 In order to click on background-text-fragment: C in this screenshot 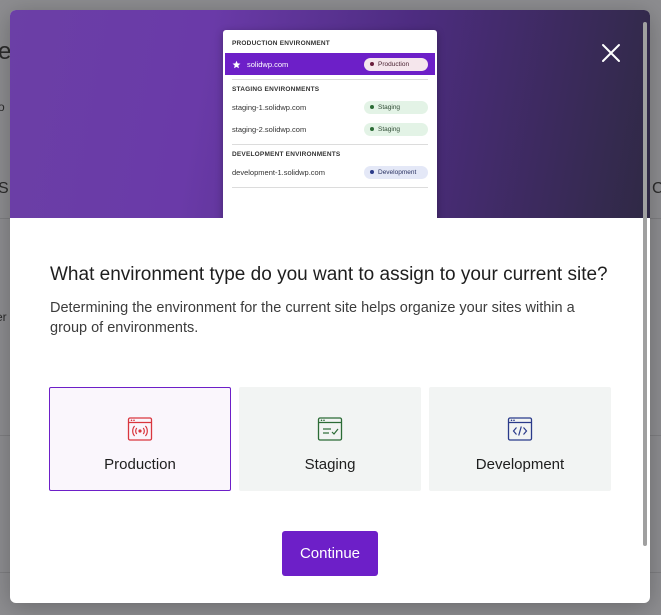, I will do `click(656, 188)`.